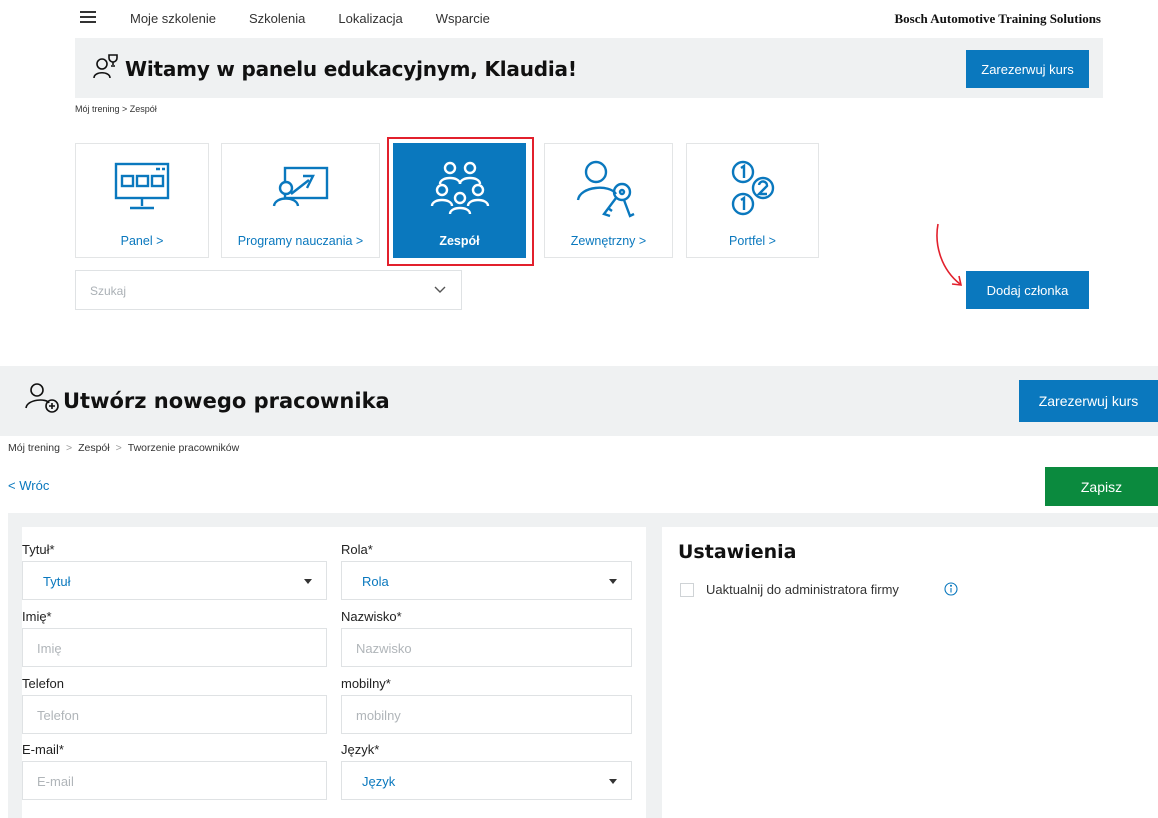 This screenshot has height=818, width=1158. Describe the element at coordinates (226, 401) in the screenshot. I see `page-title: Utwórz nowego pracownika` at that location.